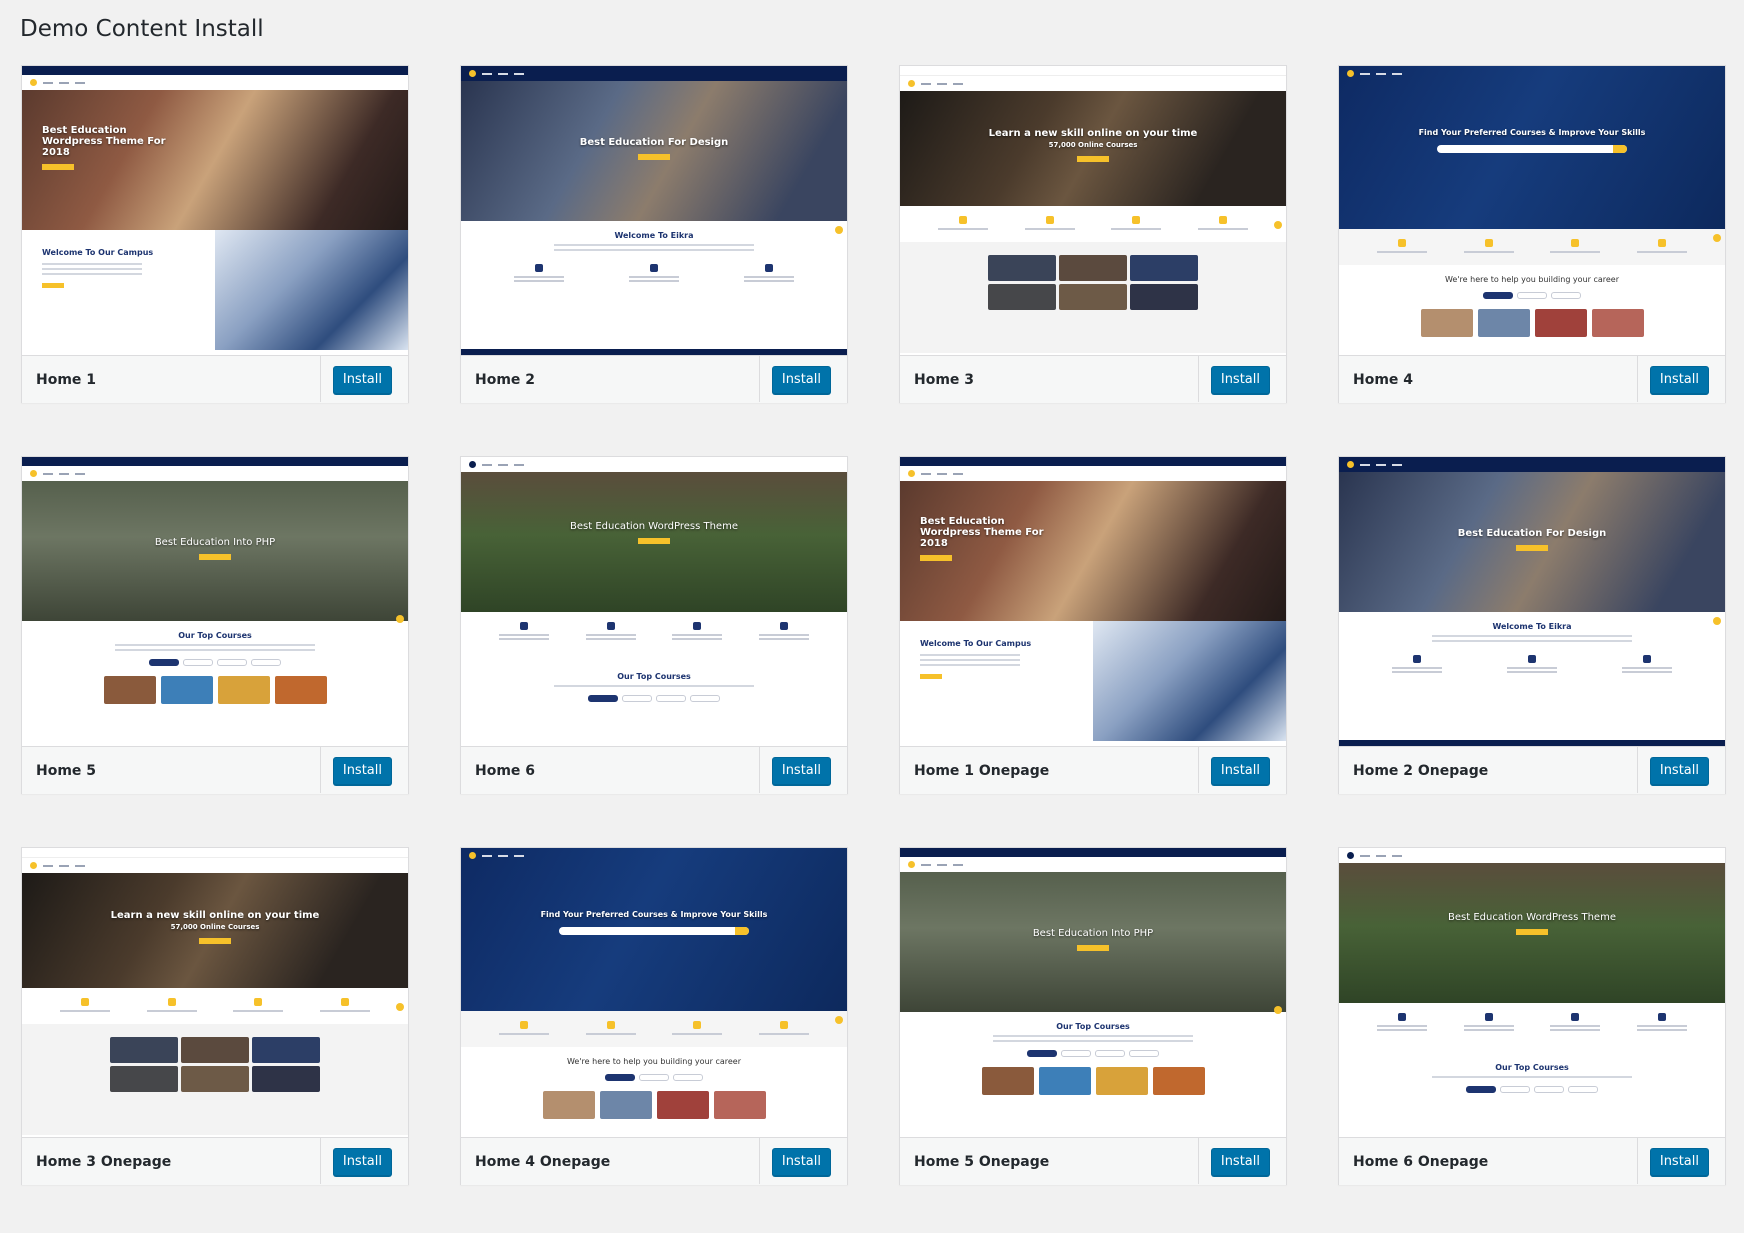 The width and height of the screenshot is (1744, 1233). Describe the element at coordinates (543, 1161) in the screenshot. I see `demo-name: Home 4 Onepage` at that location.